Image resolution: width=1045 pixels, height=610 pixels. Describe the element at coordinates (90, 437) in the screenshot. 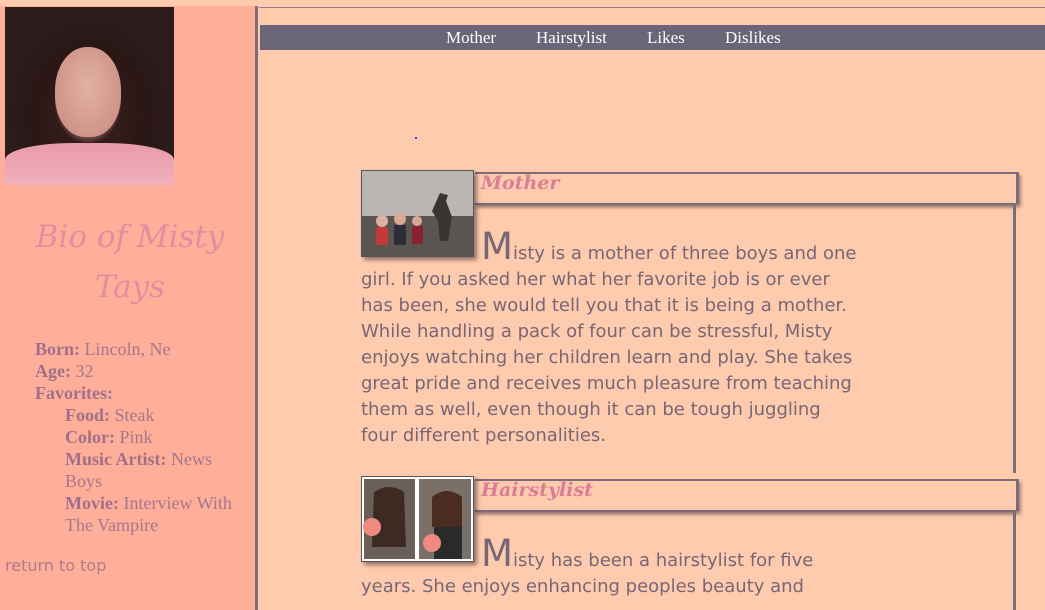

I see `fact-label: Color:` at that location.